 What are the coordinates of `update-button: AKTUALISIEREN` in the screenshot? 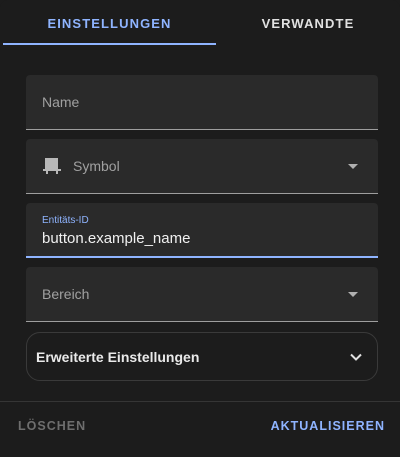 It's located at (328, 426).